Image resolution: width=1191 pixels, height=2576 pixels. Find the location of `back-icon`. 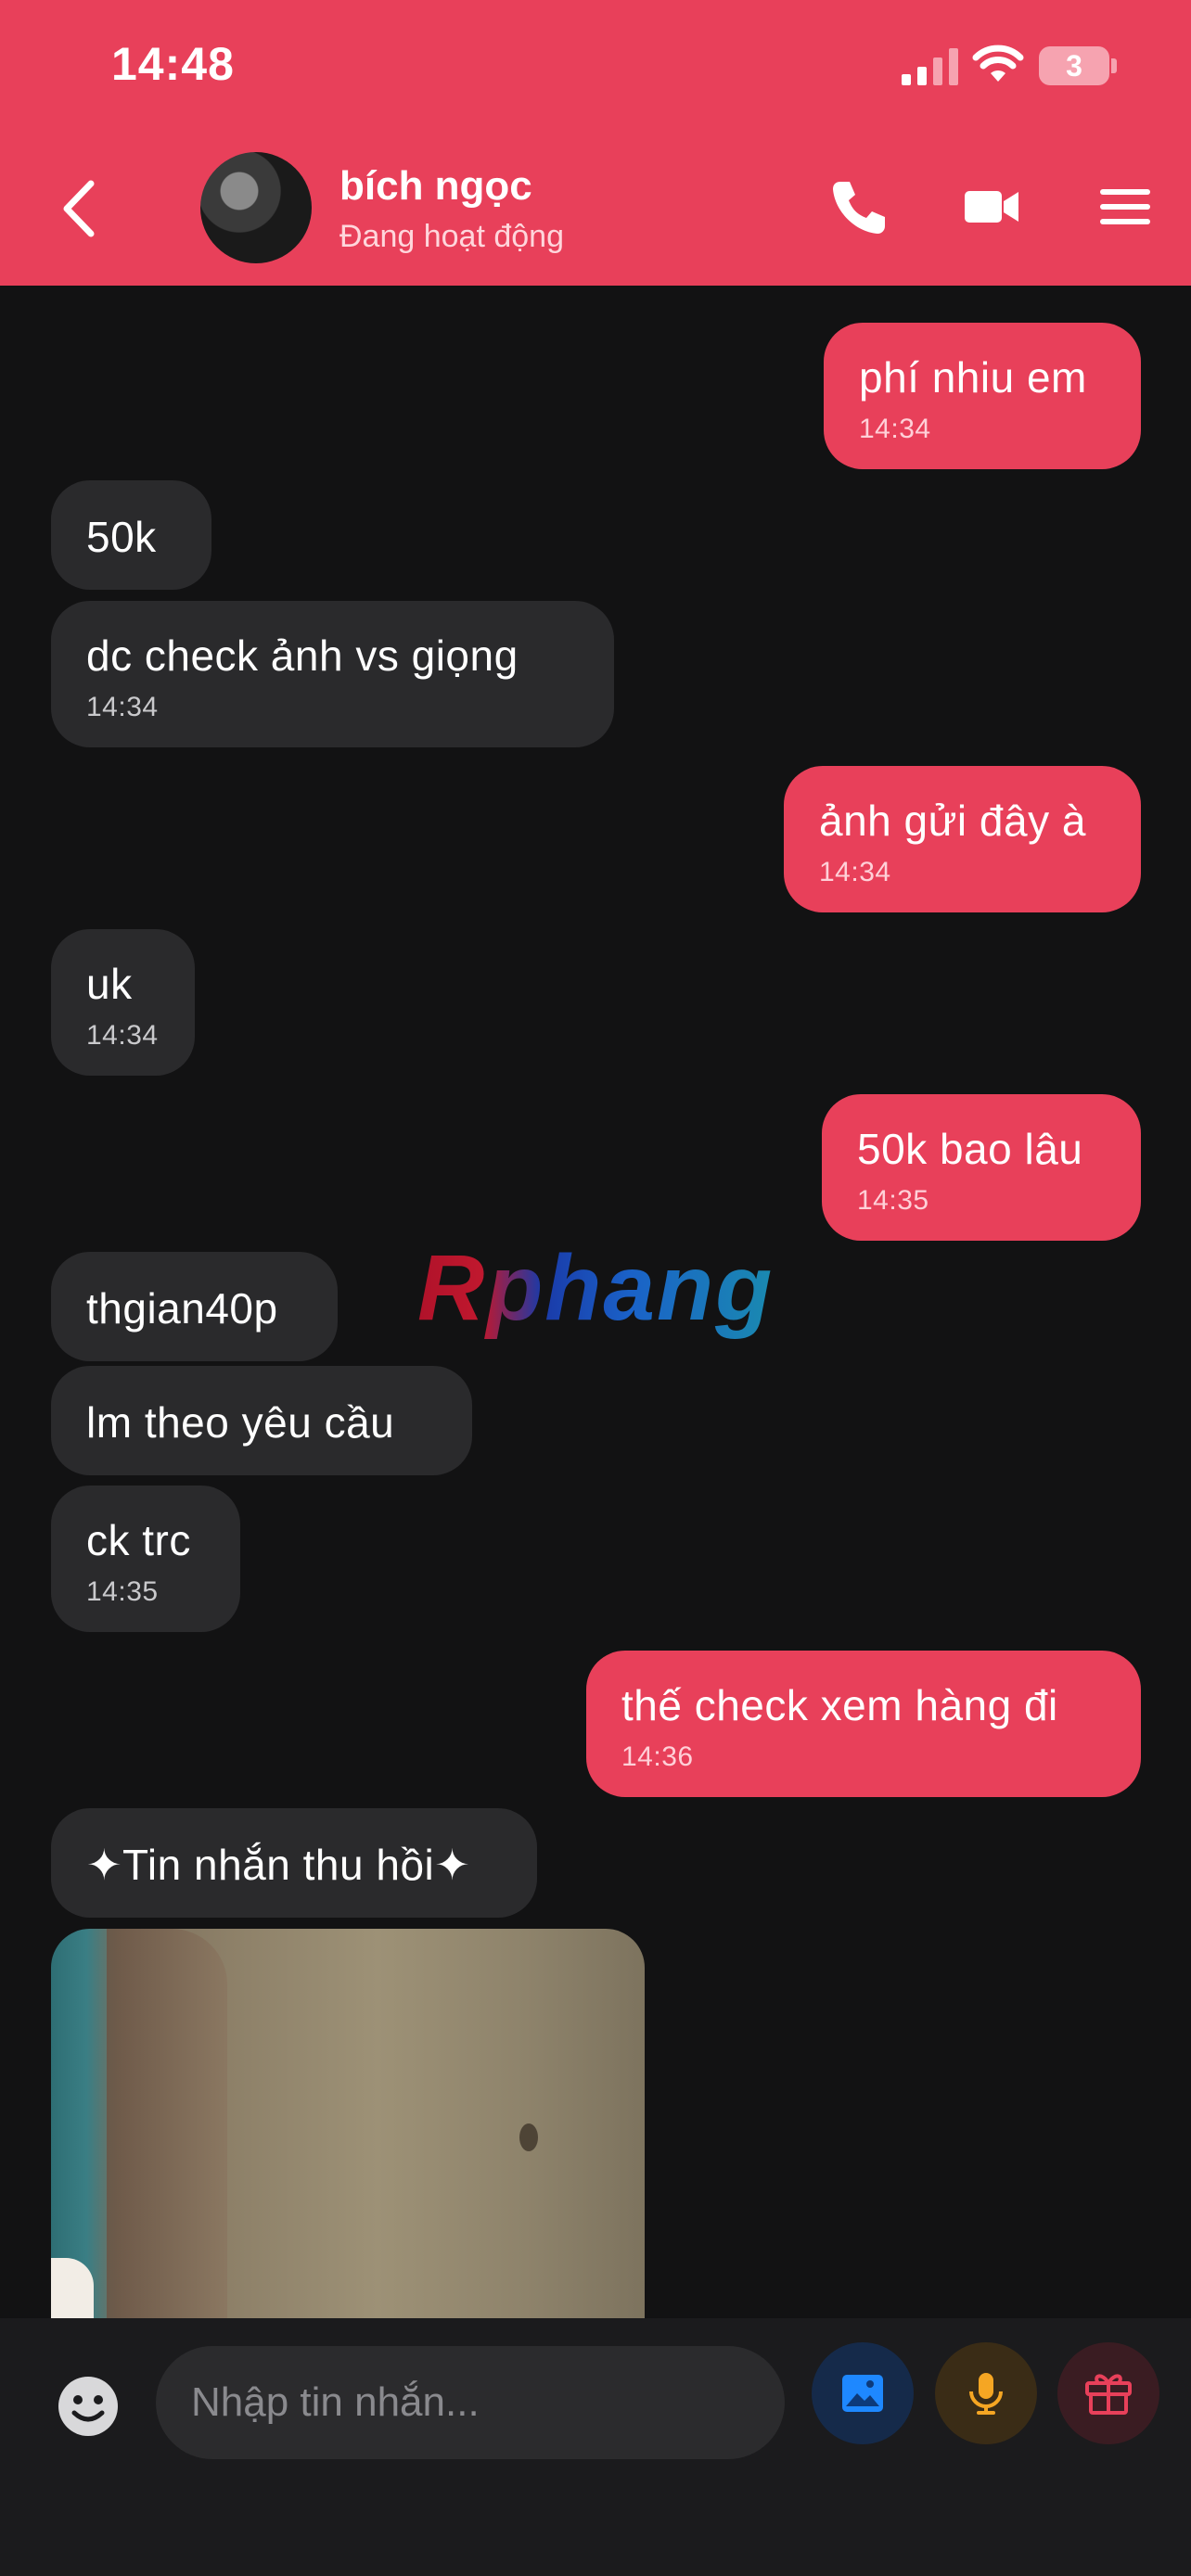

back-icon is located at coordinates (79, 208).